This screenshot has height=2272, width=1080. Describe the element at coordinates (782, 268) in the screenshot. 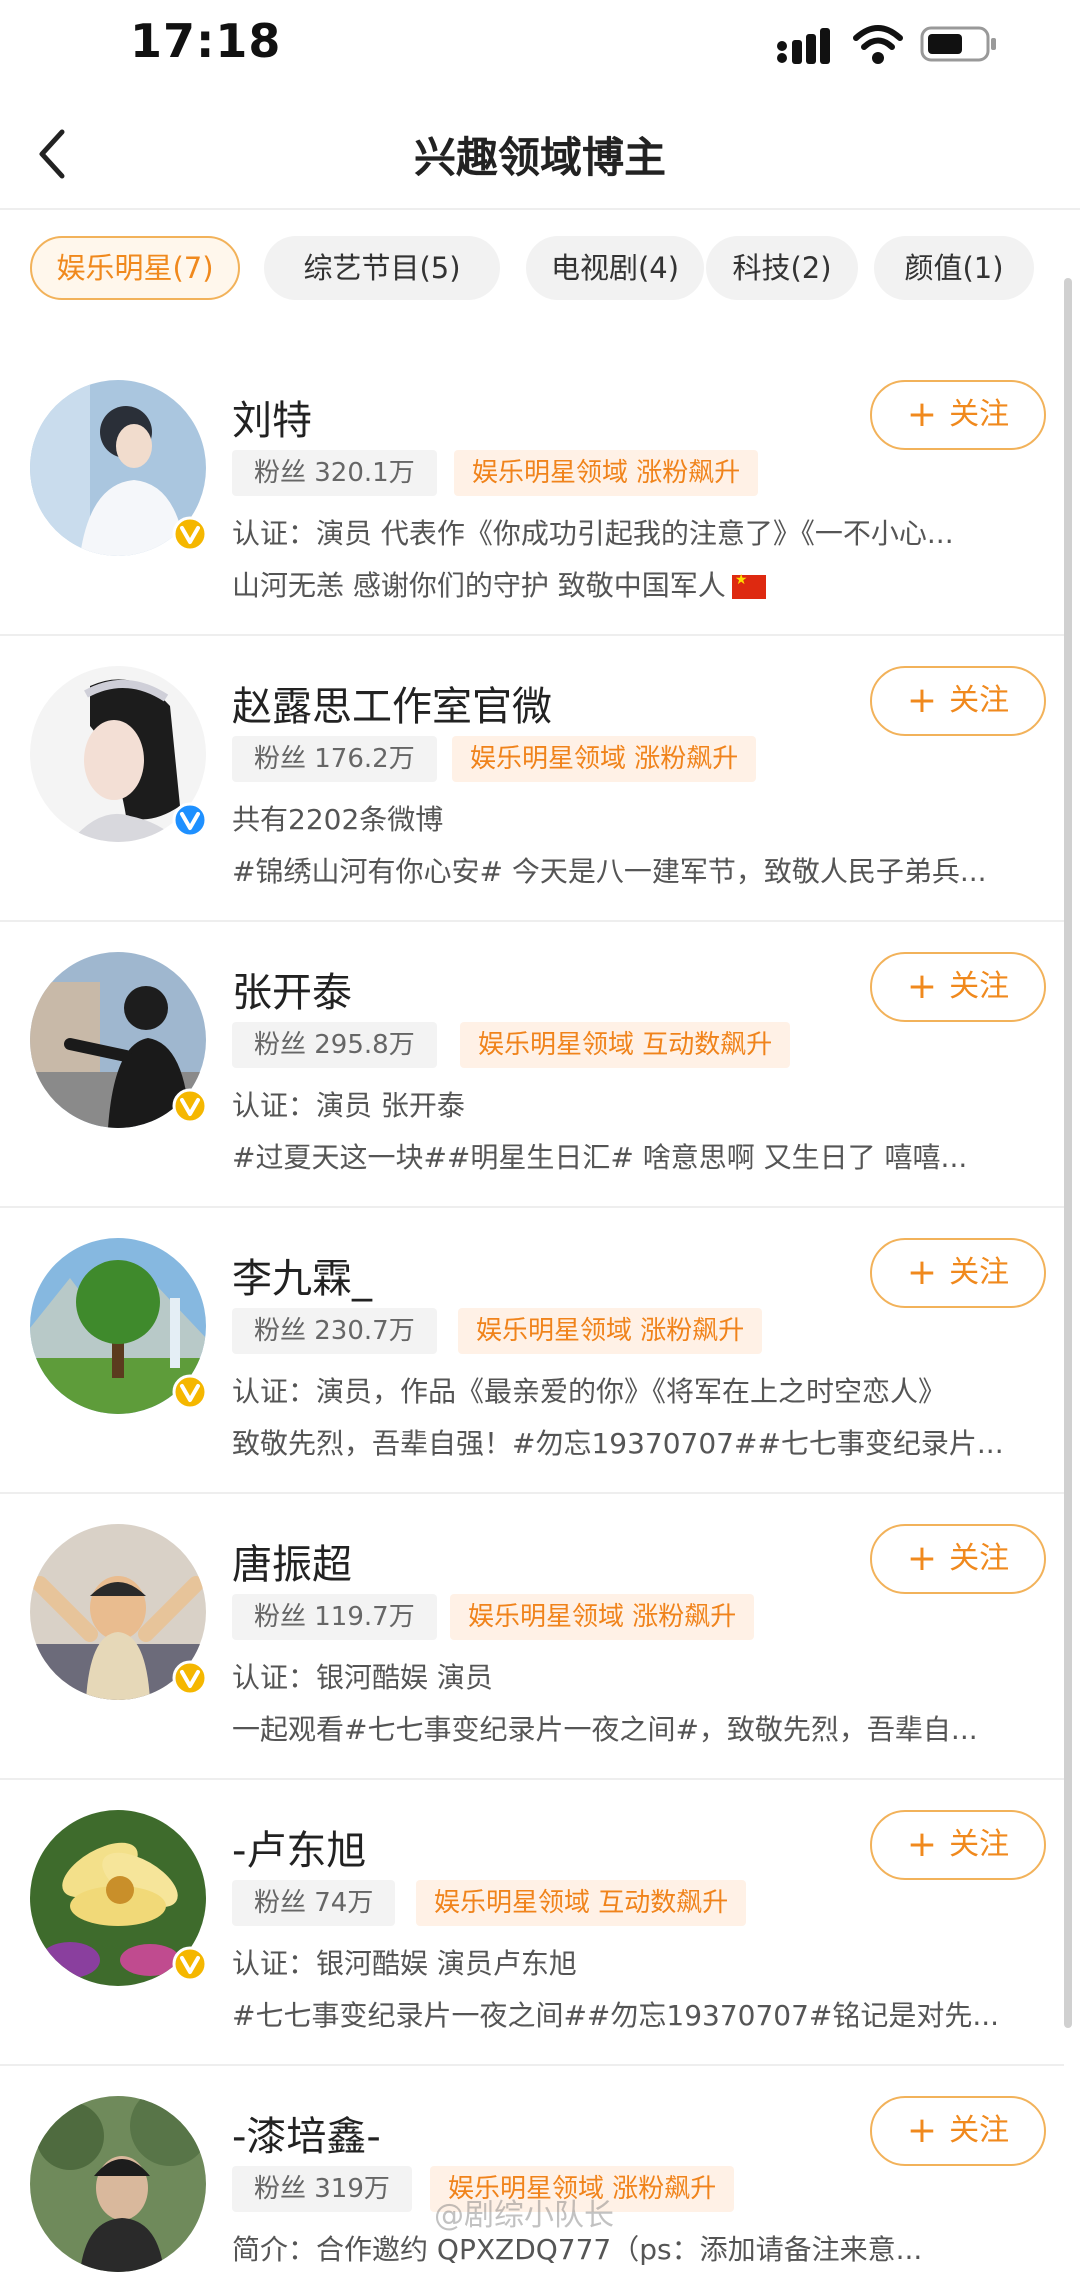

I see `tab-technology: 科技(2)` at that location.